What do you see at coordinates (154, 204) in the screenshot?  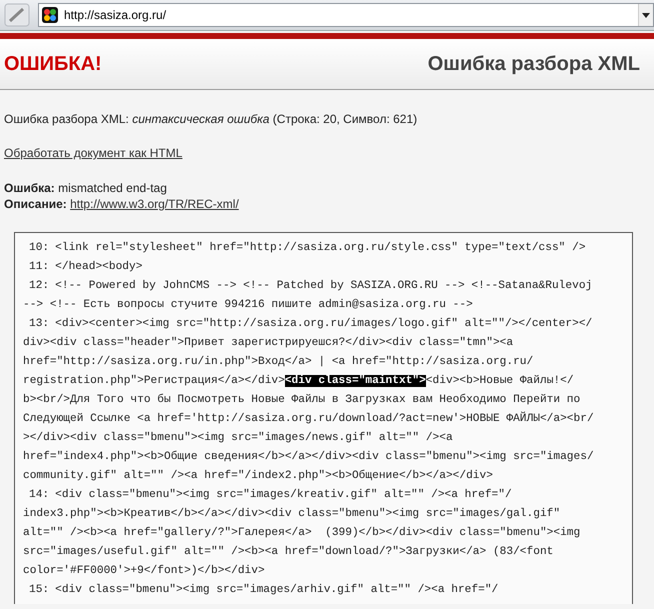 I see `spec-link: http://www.w3.org/TR/REC-xml/` at bounding box center [154, 204].